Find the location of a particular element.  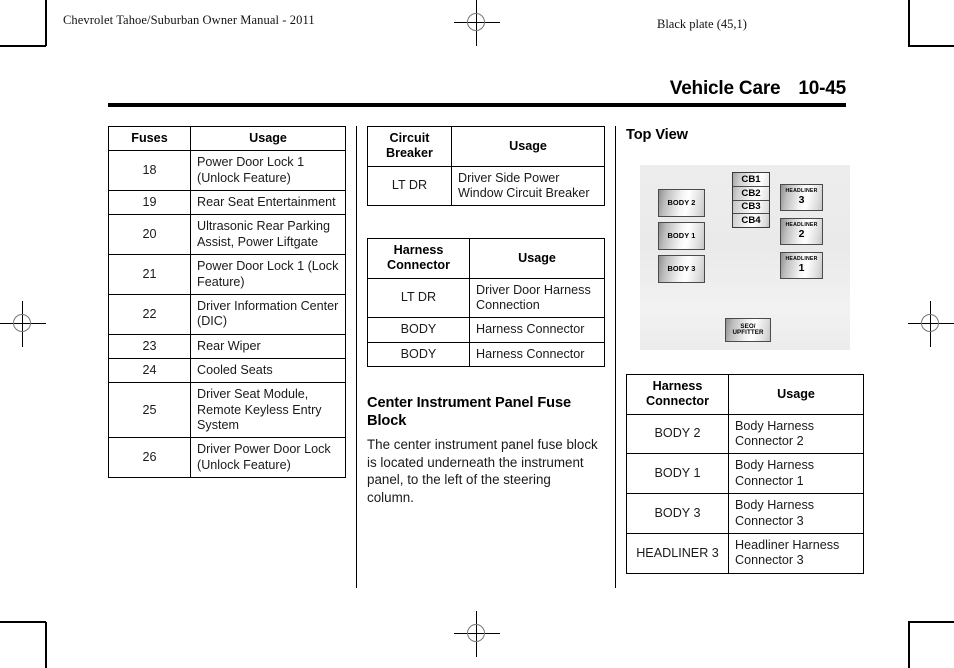

page-number: 10-45 is located at coordinates (822, 88).